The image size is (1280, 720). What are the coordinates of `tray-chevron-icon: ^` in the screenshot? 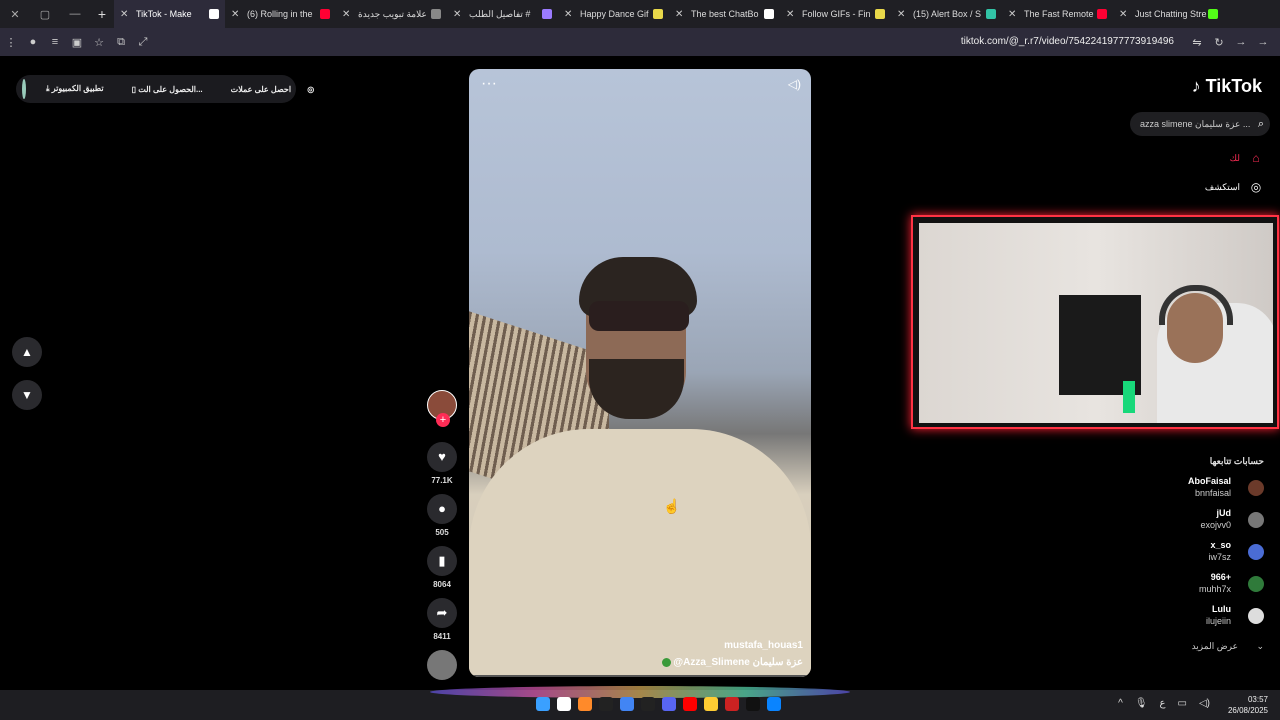 It's located at (1120, 703).